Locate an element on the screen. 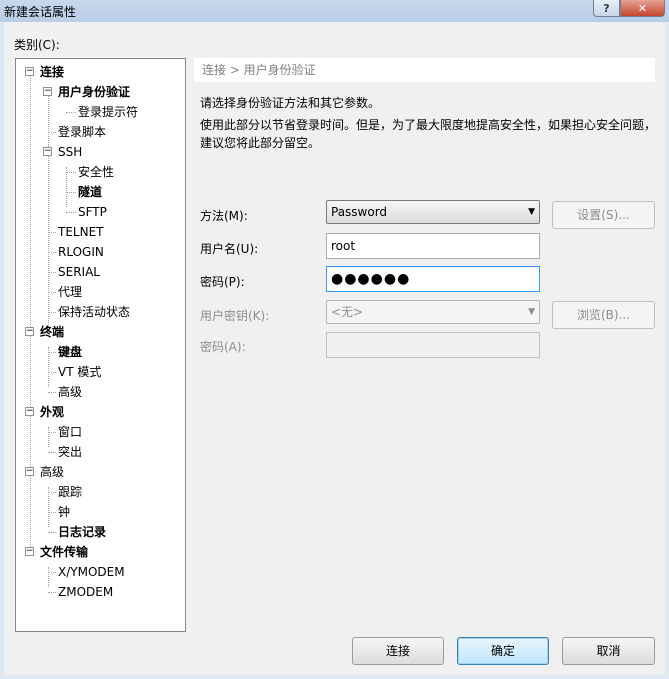  tree-item: 窗口 is located at coordinates (70, 432).